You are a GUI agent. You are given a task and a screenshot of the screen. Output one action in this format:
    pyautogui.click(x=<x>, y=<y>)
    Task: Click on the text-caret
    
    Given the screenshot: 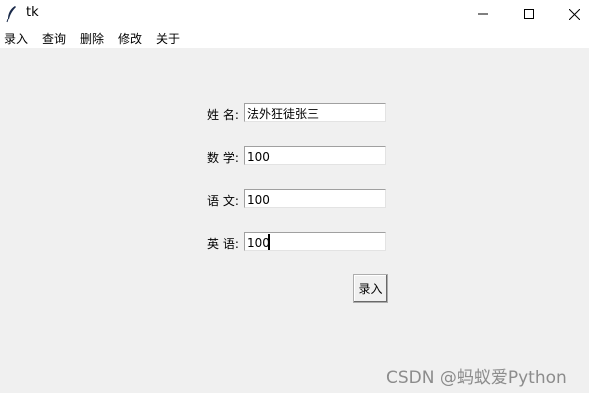 What is the action you would take?
    pyautogui.click(x=269, y=242)
    